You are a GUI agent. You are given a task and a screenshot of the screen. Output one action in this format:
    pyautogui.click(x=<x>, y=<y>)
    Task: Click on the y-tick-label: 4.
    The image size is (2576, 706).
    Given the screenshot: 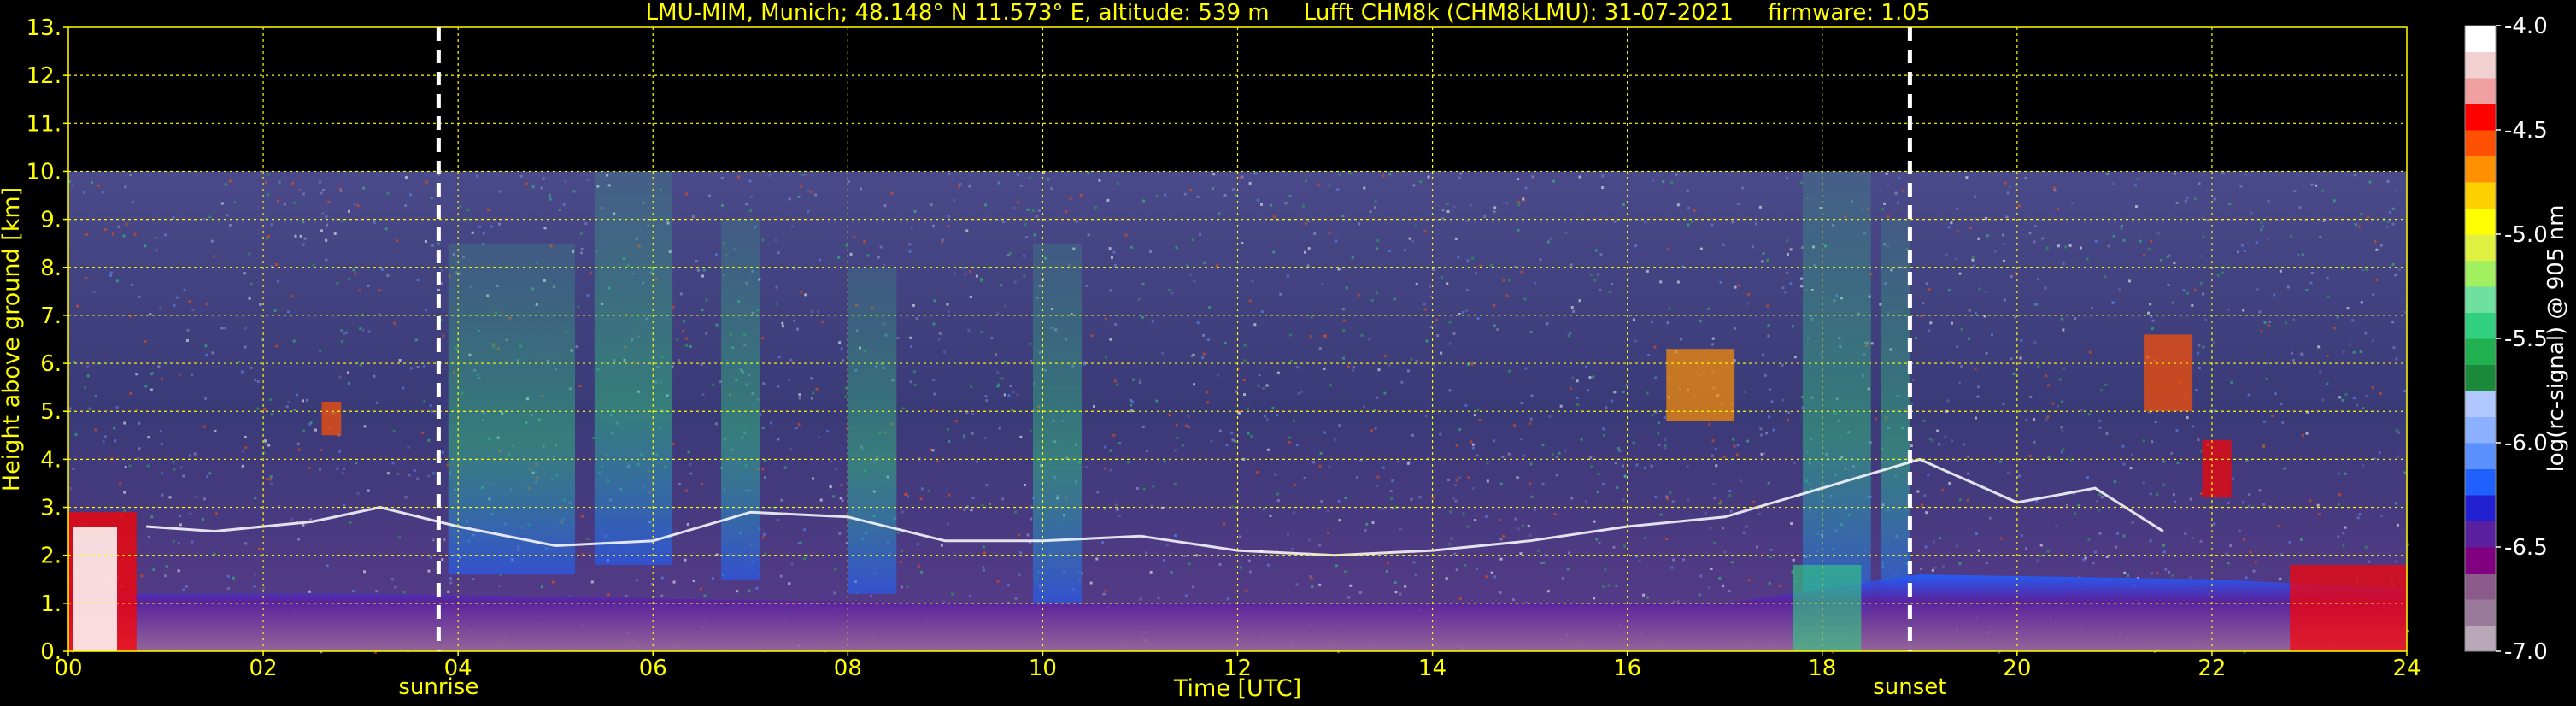 What is the action you would take?
    pyautogui.click(x=51, y=460)
    